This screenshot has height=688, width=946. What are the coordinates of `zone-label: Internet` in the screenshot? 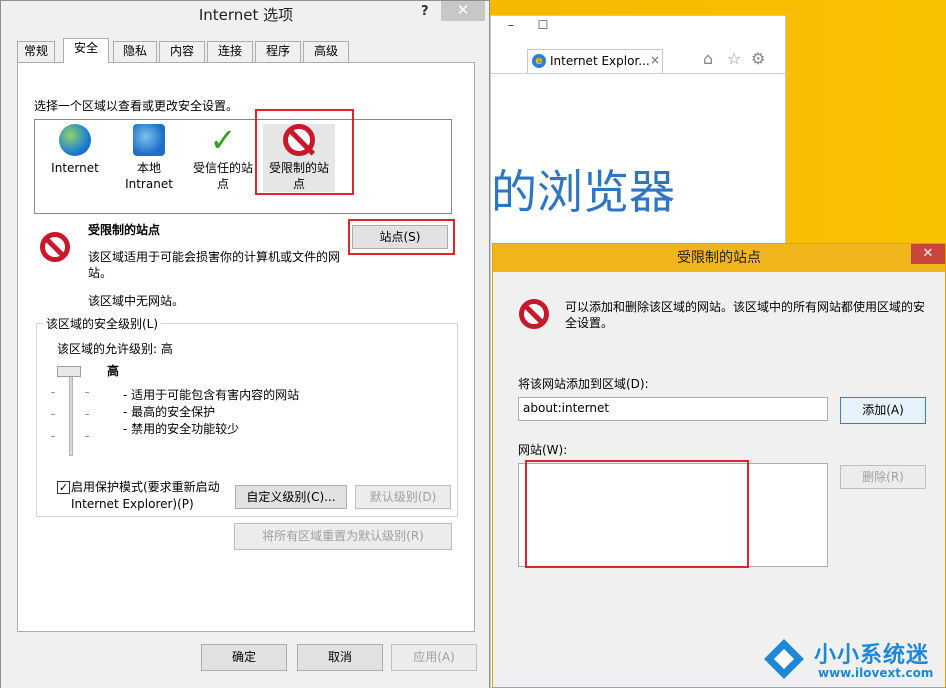 It's located at (75, 168).